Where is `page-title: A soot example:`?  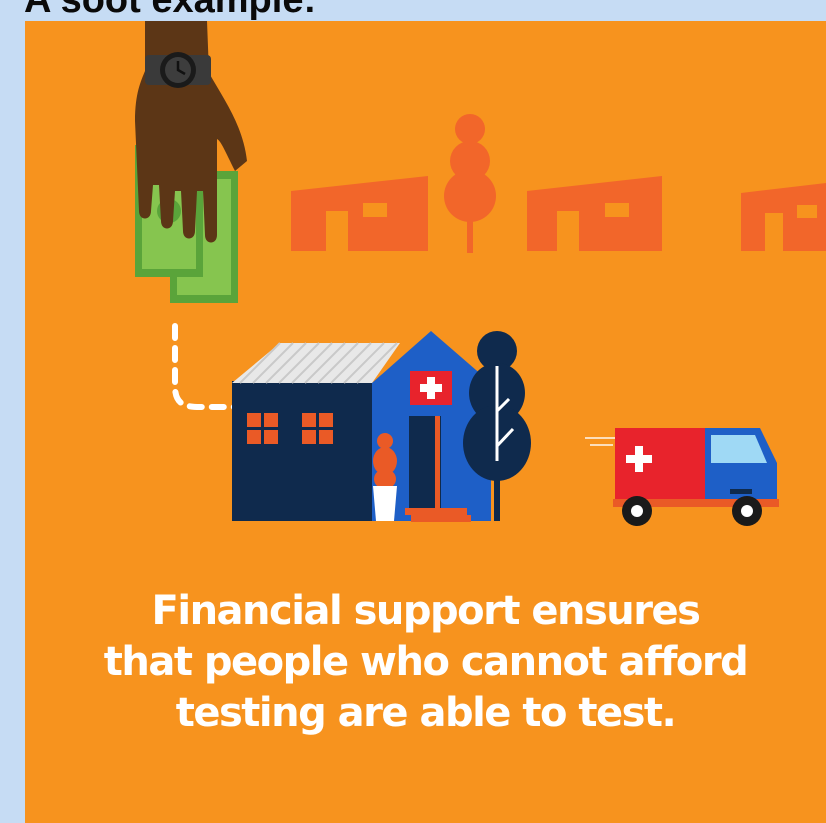
page-title: A soot example: is located at coordinates (170, 10).